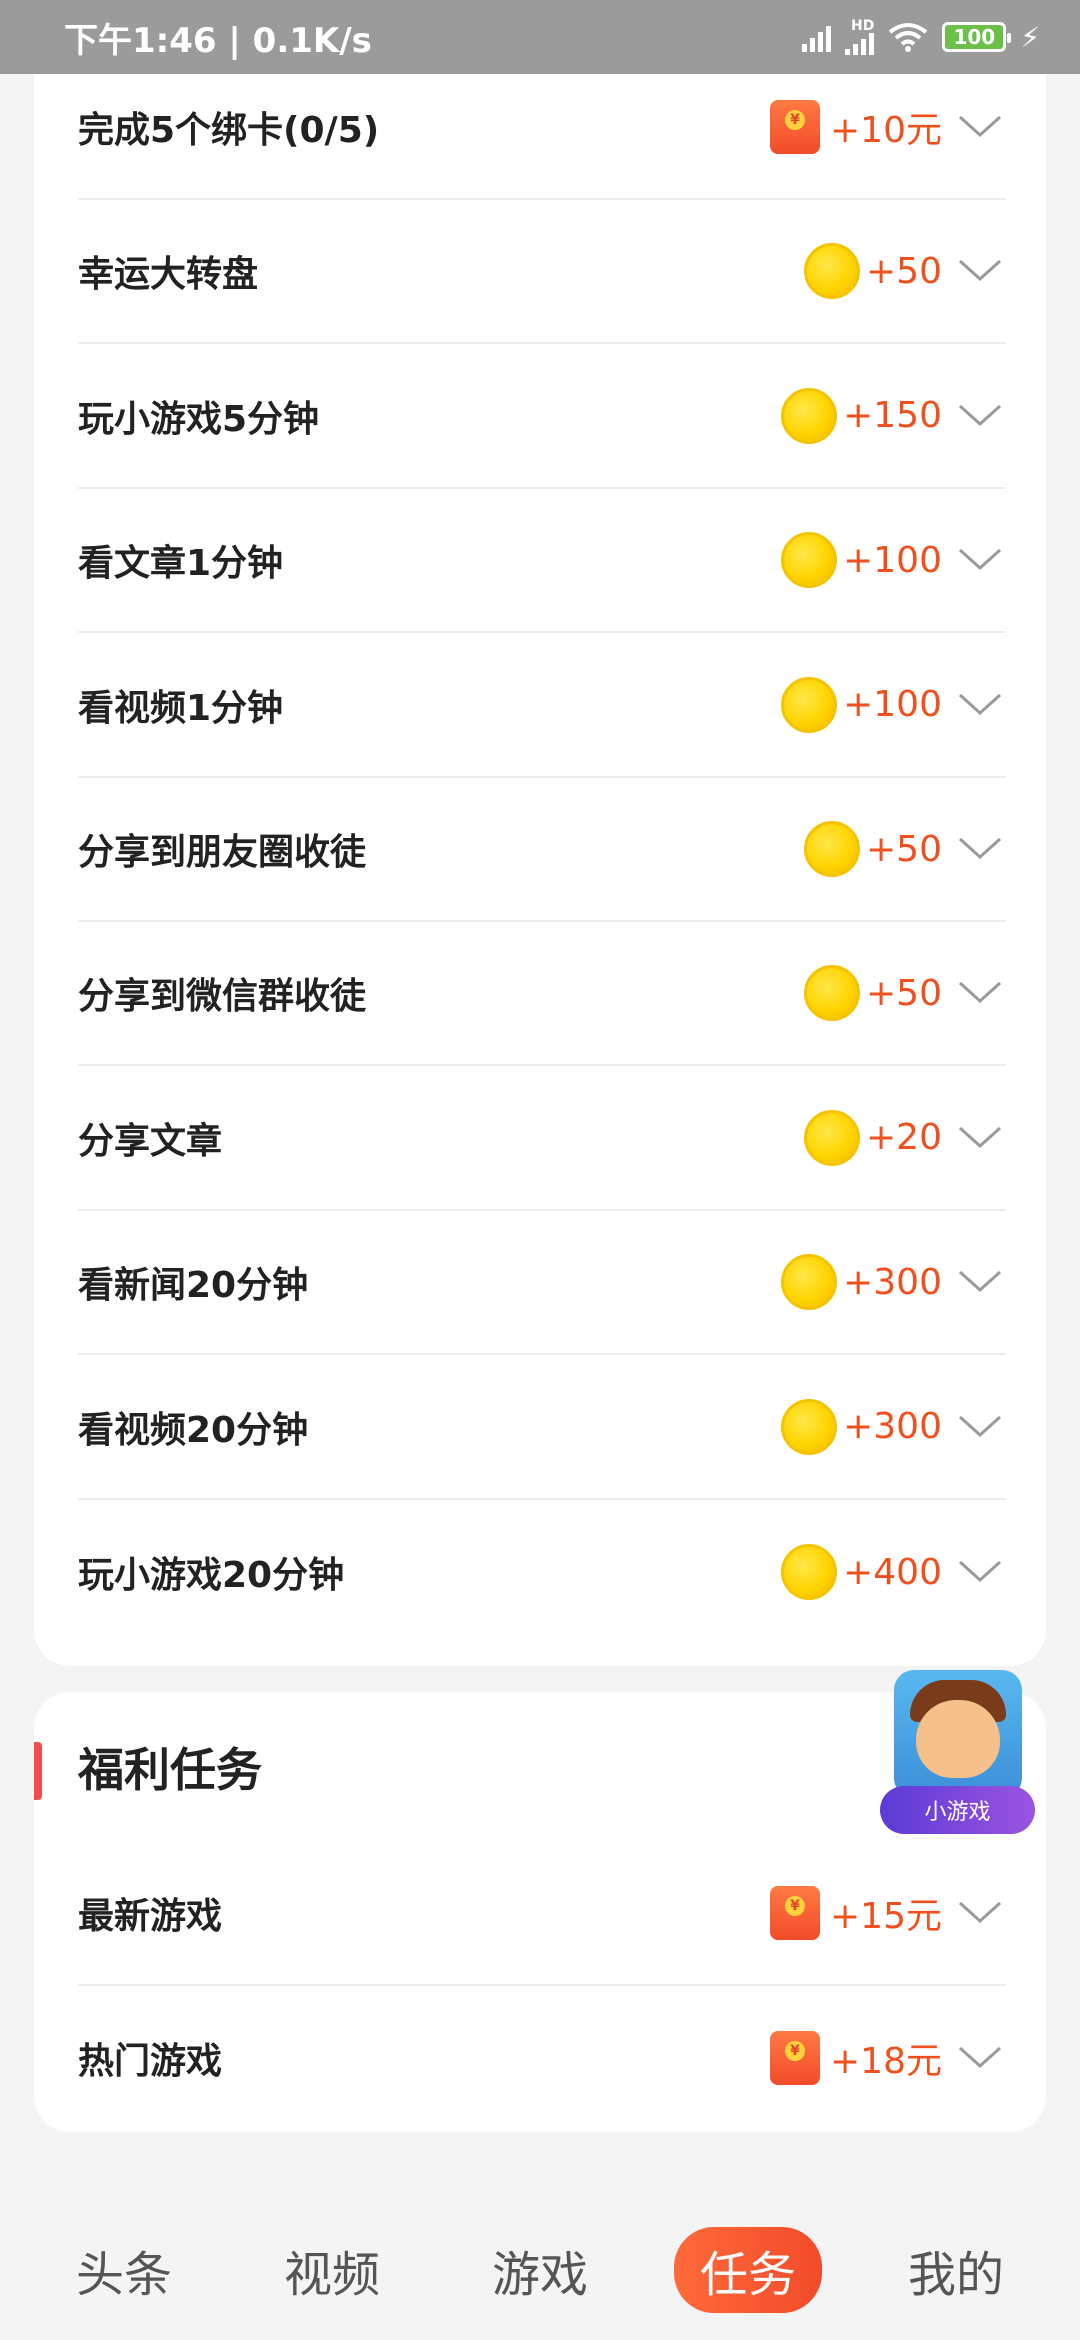 The height and width of the screenshot is (2340, 1080). What do you see at coordinates (170, 1770) in the screenshot?
I see `welfare-section-title: 福利任务` at bounding box center [170, 1770].